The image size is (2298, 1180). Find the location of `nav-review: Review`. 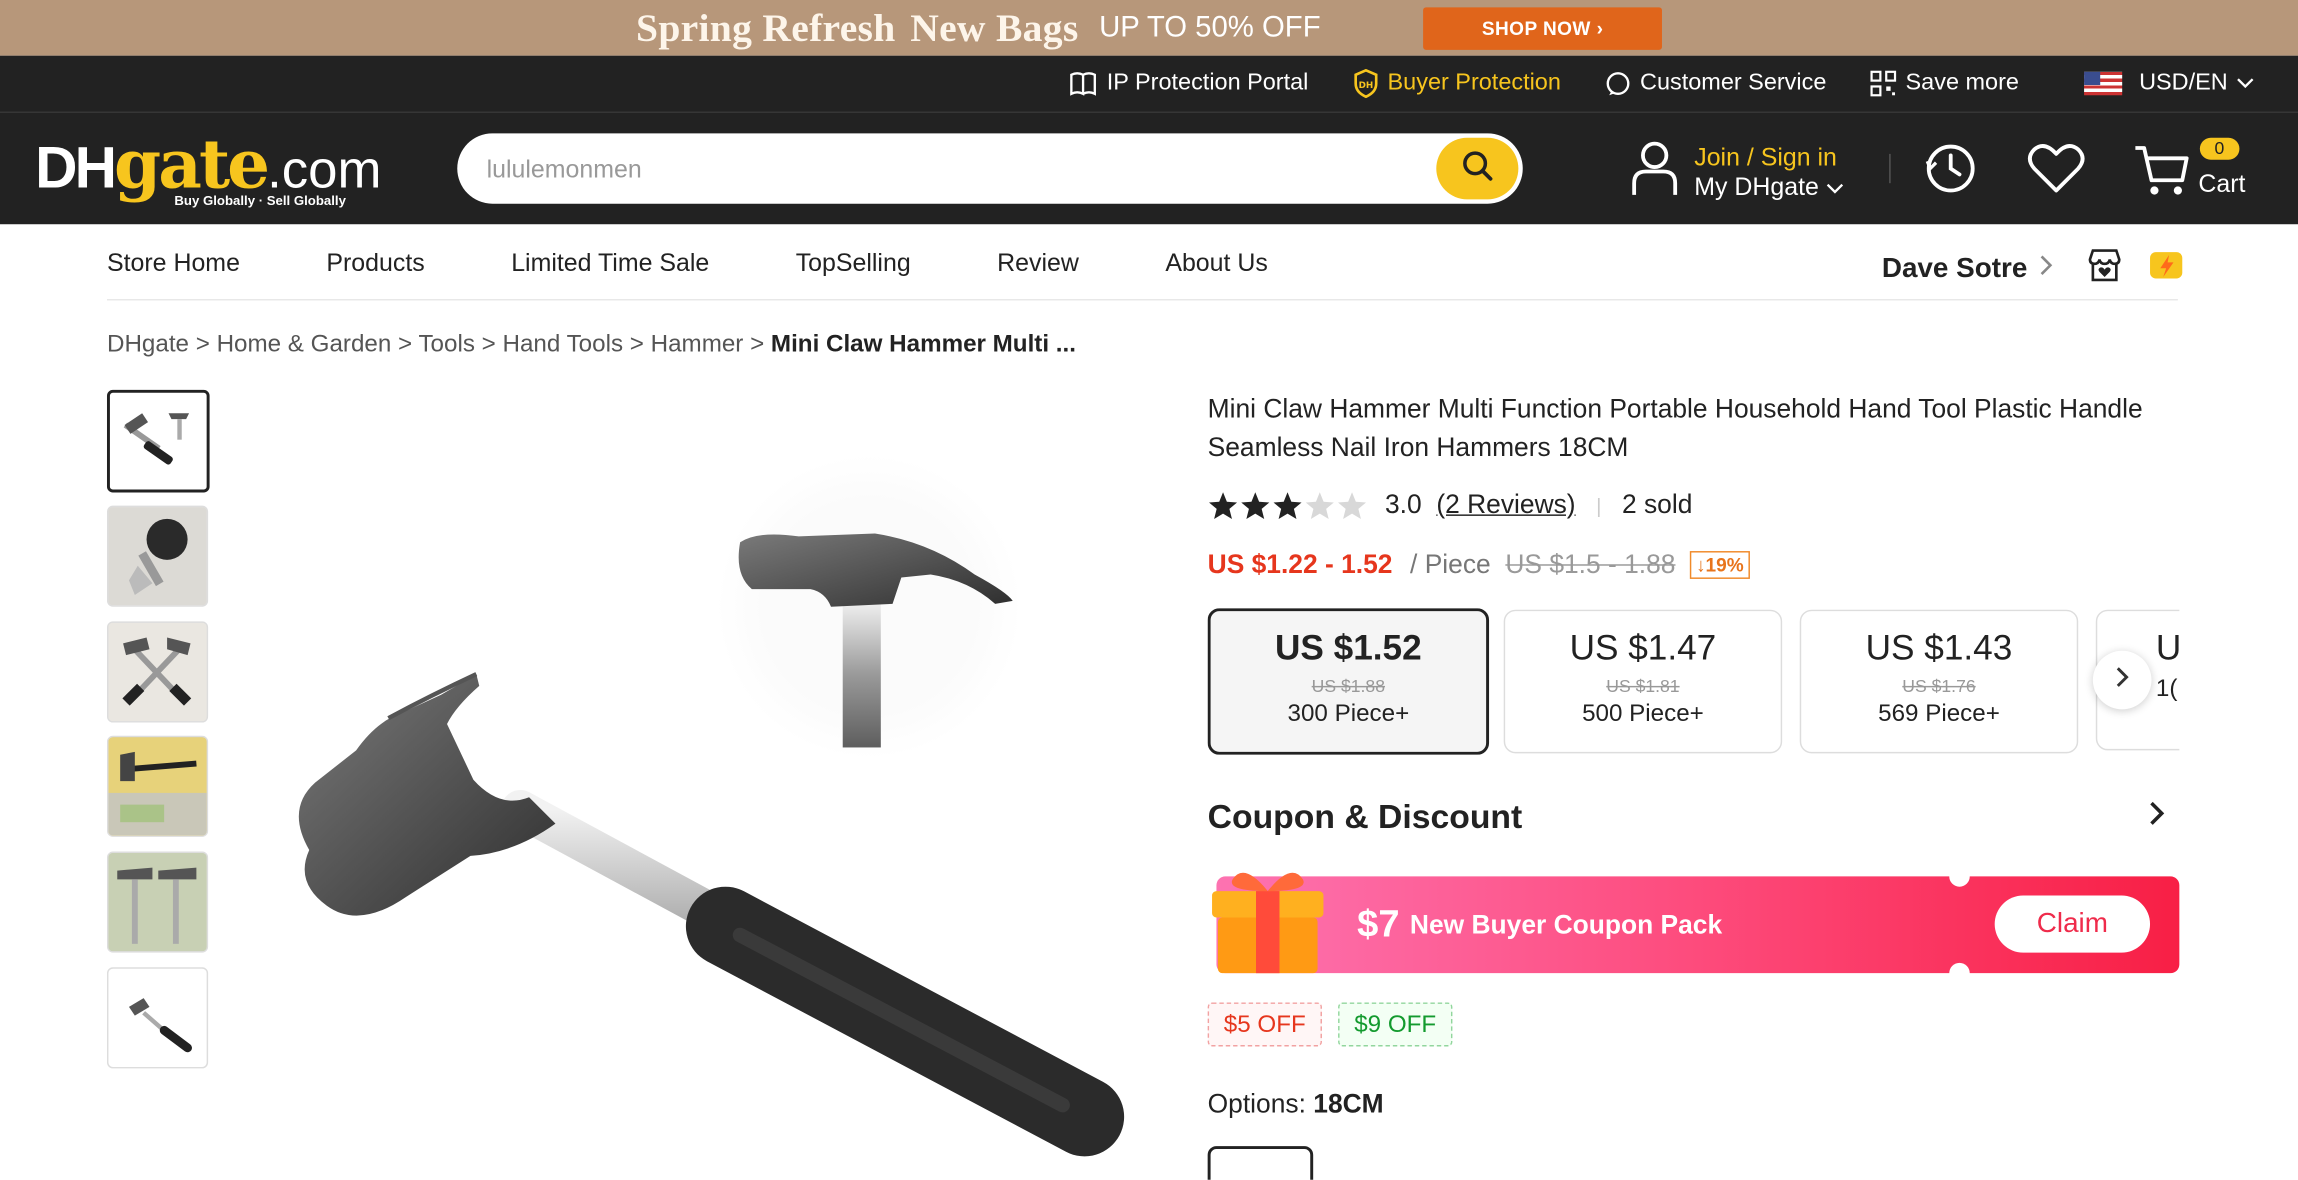

nav-review: Review is located at coordinates (1038, 263).